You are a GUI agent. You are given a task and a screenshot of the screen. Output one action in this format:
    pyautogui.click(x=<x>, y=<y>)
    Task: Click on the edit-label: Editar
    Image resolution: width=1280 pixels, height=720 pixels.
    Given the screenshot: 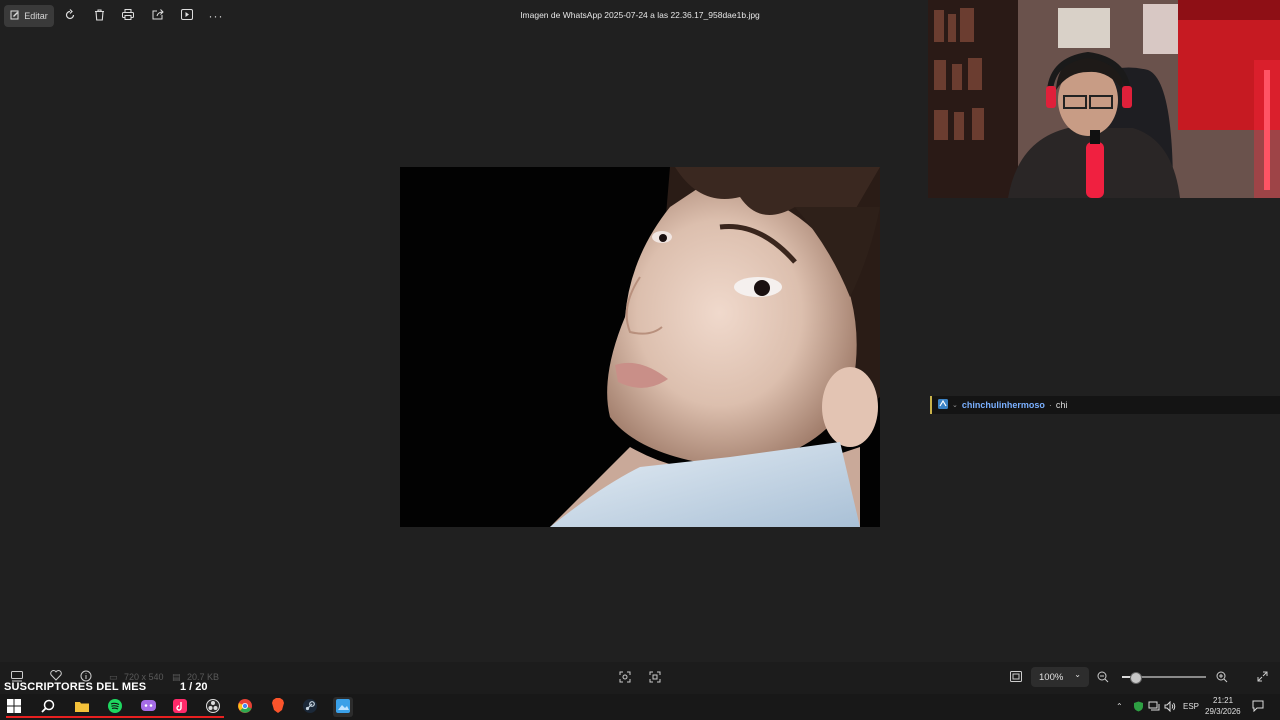 What is the action you would take?
    pyautogui.click(x=36, y=16)
    